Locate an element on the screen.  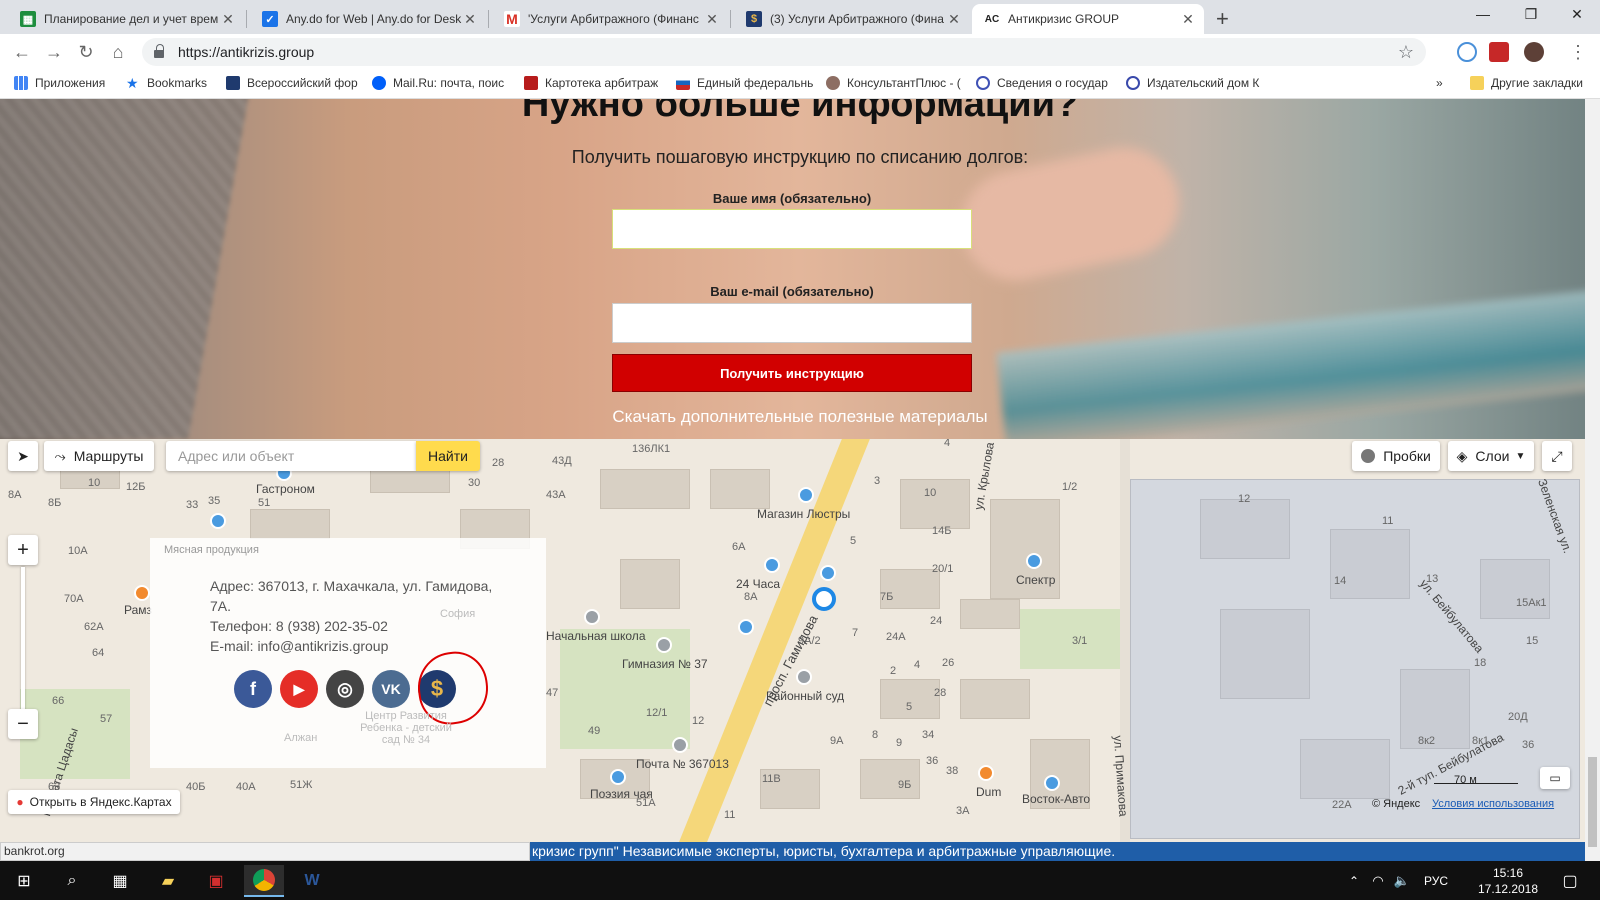
chrome-icon is located at coordinates (264, 881).